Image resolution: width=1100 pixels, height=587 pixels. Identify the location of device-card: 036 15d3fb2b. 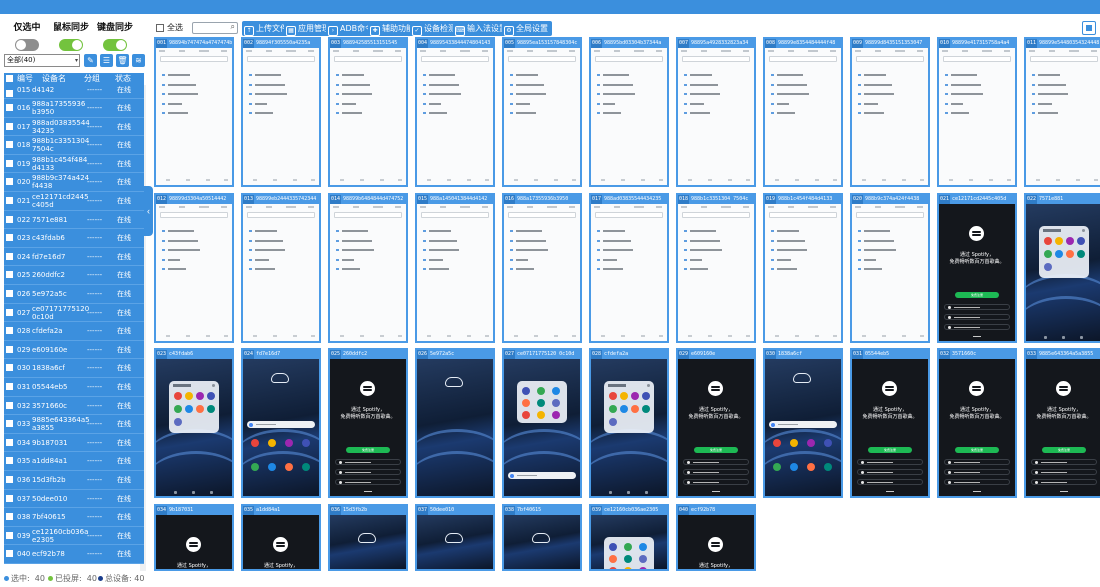
(368, 537).